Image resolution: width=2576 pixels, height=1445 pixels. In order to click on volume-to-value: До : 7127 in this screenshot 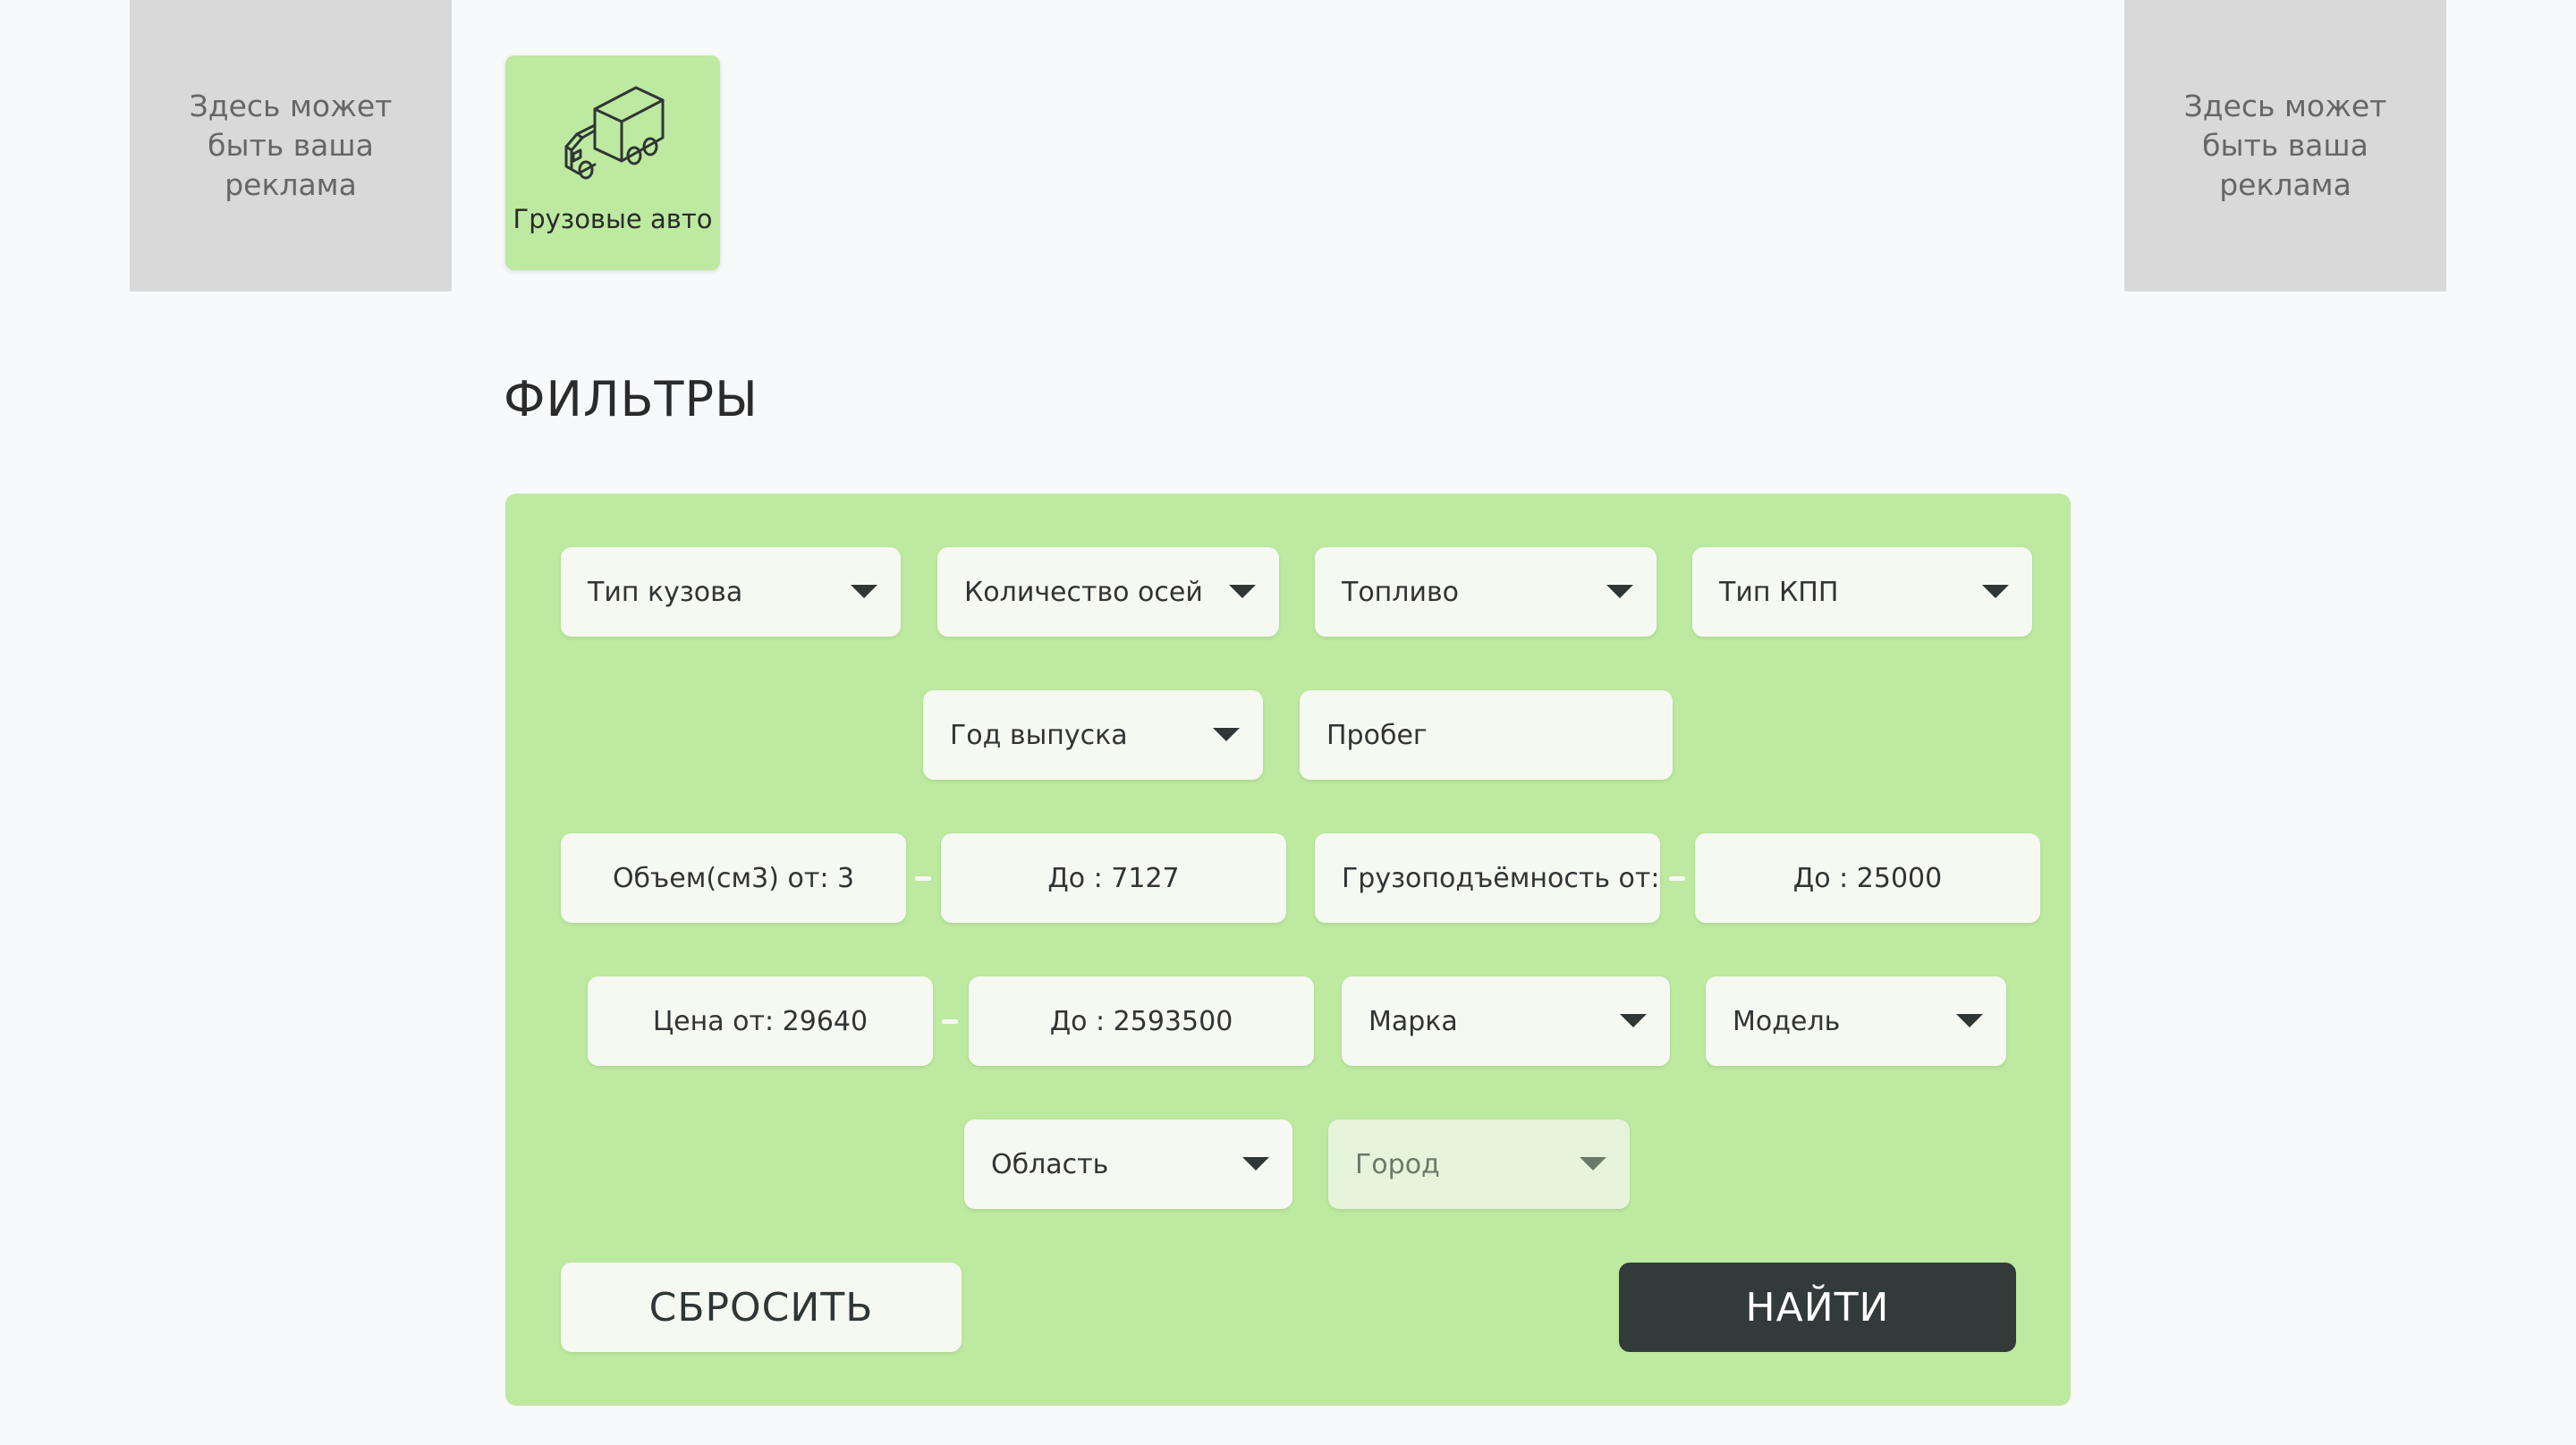, I will do `click(1113, 878)`.